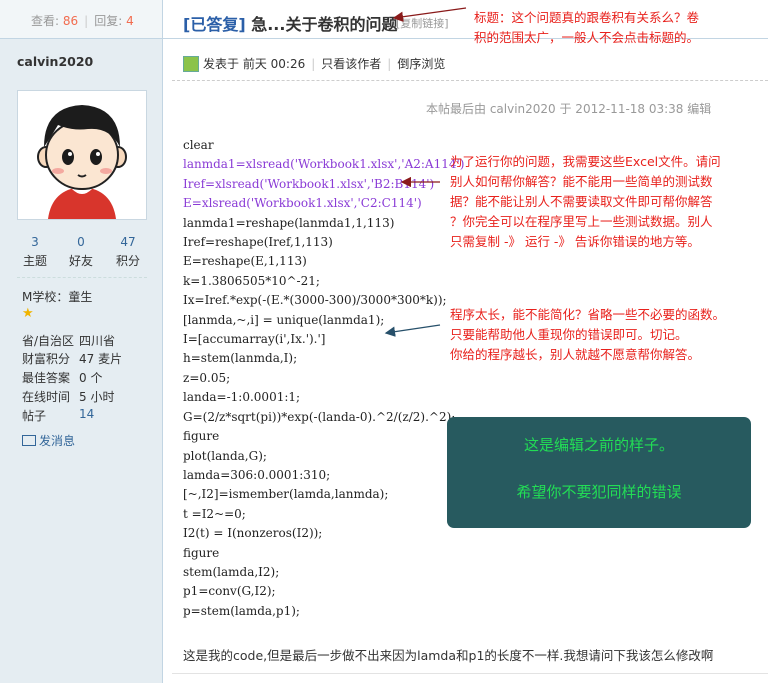 The image size is (768, 683). I want to click on callout-line-1: 这是编辑之前的样子。, so click(598, 445).